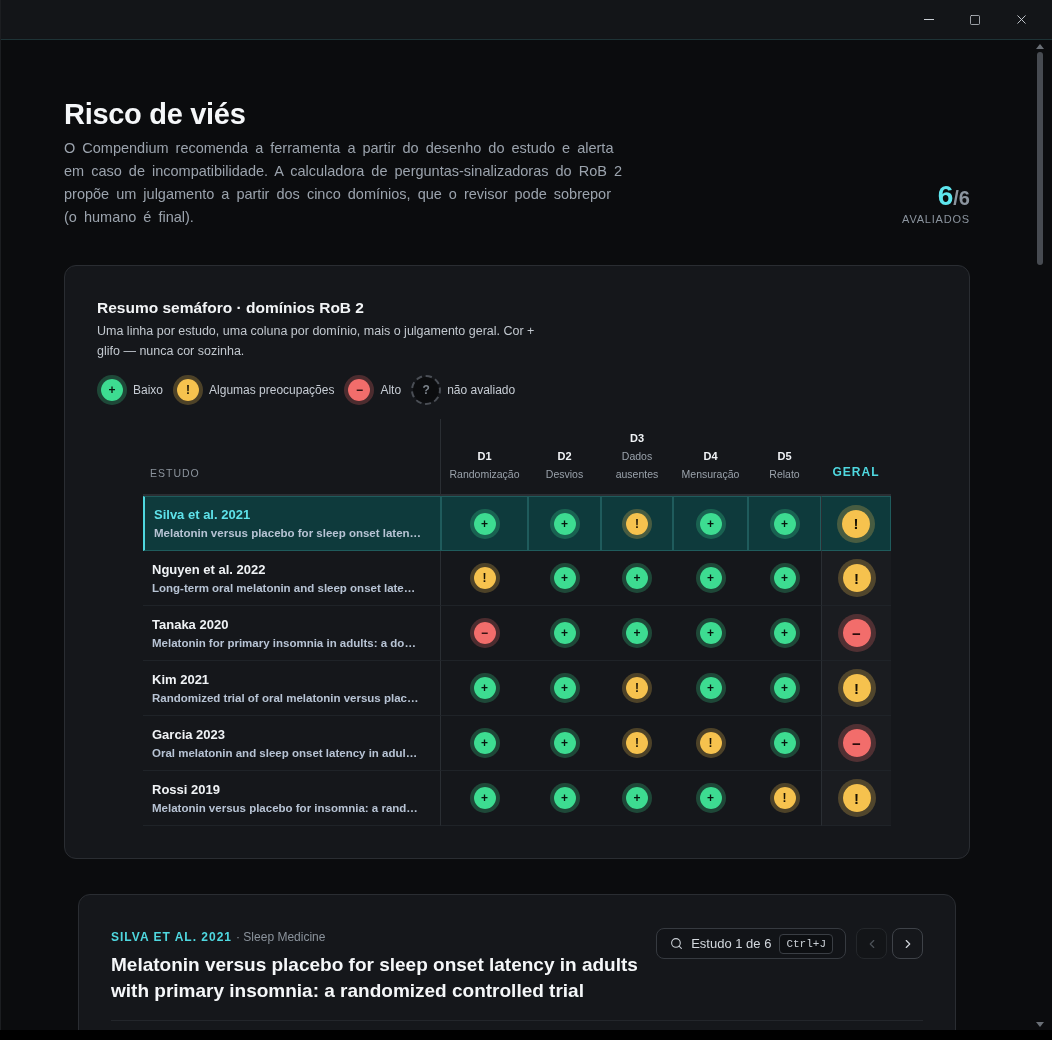  I want to click on legend-label: Alto, so click(391, 390).